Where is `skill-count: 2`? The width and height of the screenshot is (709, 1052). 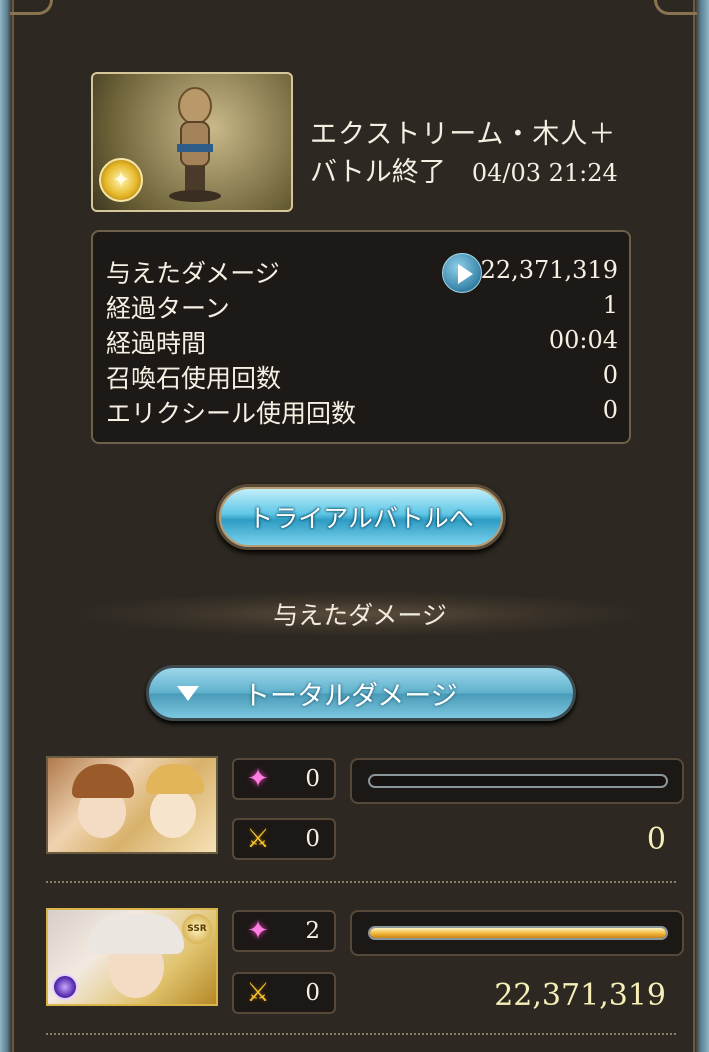 skill-count: 2 is located at coordinates (312, 931).